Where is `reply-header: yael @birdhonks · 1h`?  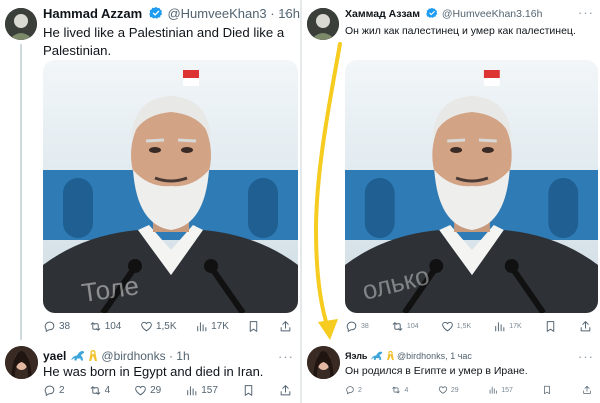 reply-header: yael @birdhonks · 1h is located at coordinates (166, 356).